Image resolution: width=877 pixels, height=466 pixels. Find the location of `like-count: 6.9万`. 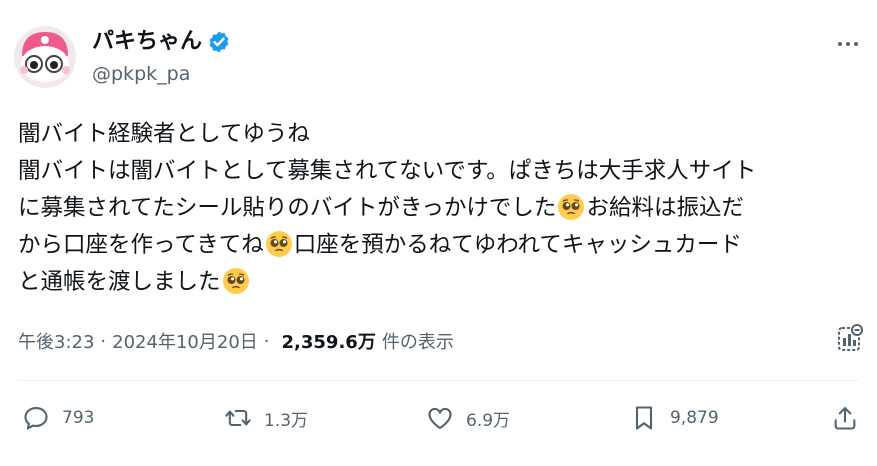

like-count: 6.9万 is located at coordinates (488, 420).